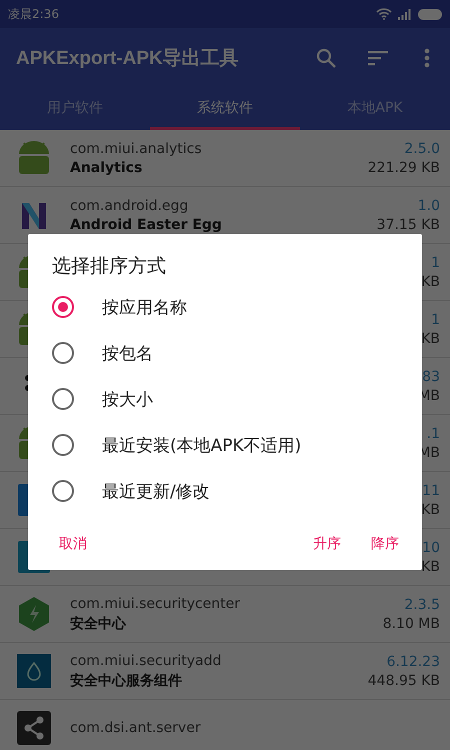 This screenshot has width=450, height=750. Describe the element at coordinates (146, 660) in the screenshot. I see `package-name: com.miui.securityadd` at that location.